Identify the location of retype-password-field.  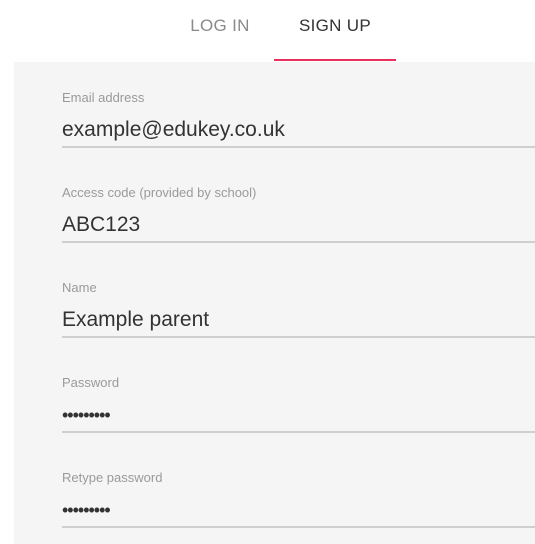
(298, 511).